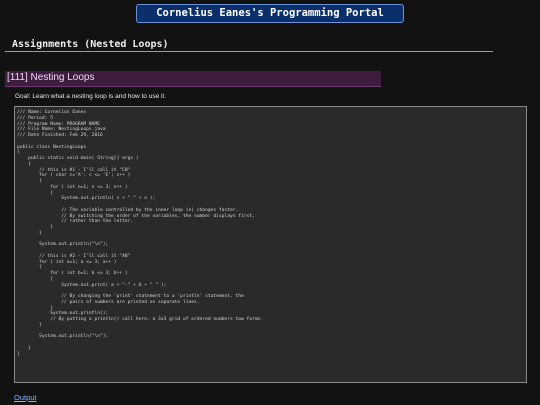  I want to click on portal-title: Cornelius Eanes's Programming Portal, so click(270, 13).